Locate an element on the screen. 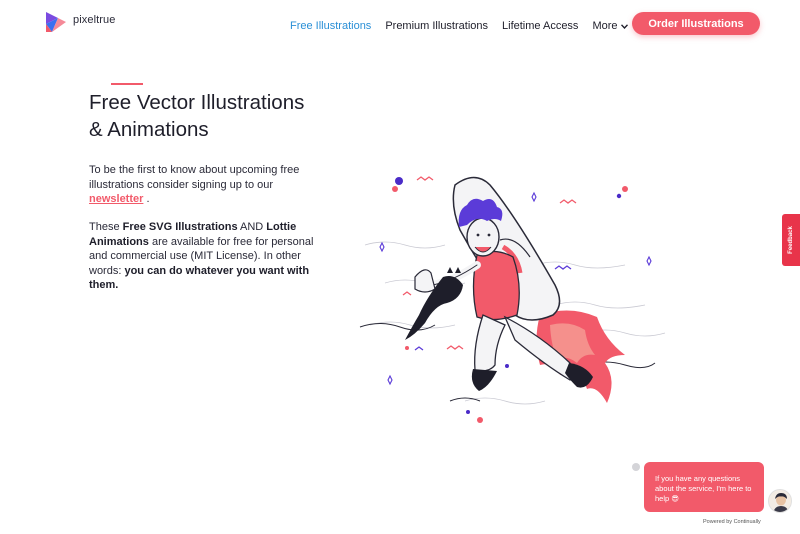  logo: pixeltrue is located at coordinates (79, 22).